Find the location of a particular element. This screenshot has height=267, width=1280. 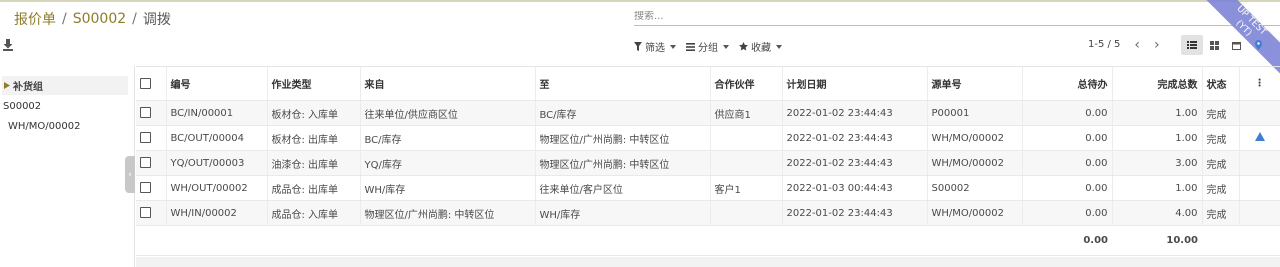

download-icon is located at coordinates (8, 45).